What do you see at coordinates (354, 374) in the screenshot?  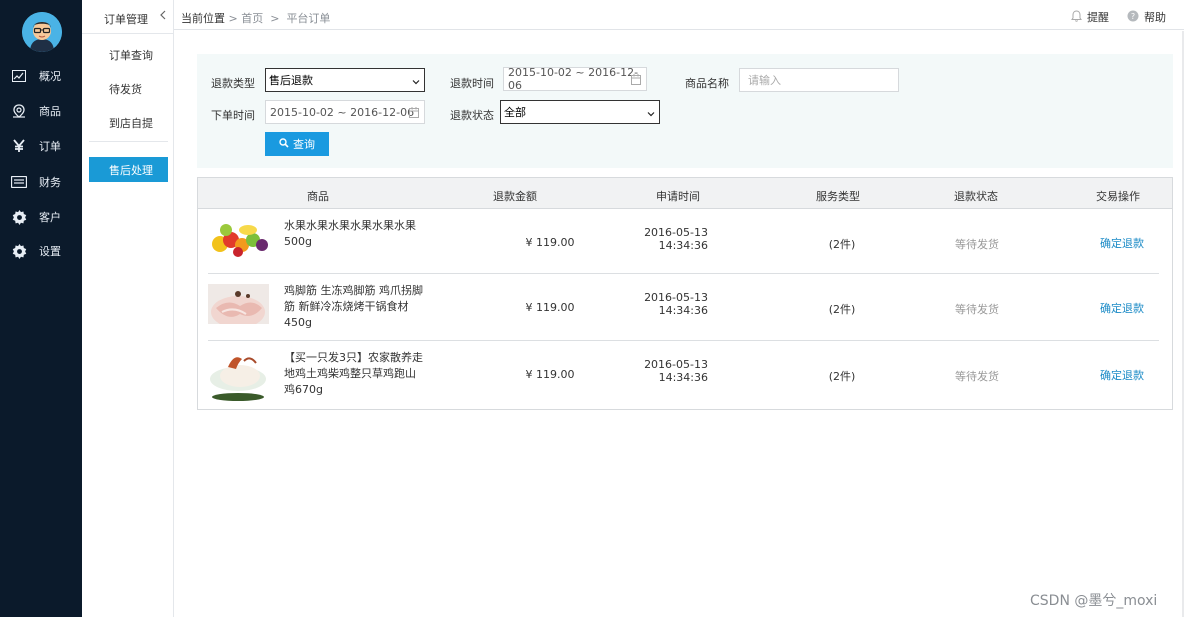 I see `product-name: 【买一只发3只】农家散养走地鸡土鸡柴鸡整只草鸡跑山鸡670g` at bounding box center [354, 374].